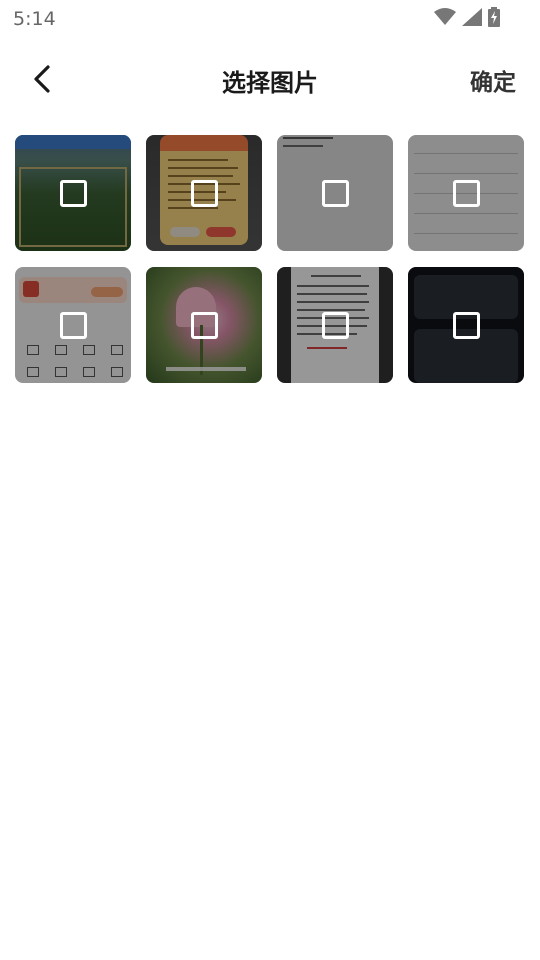 The height and width of the screenshot is (960, 540). Describe the element at coordinates (270, 83) in the screenshot. I see `page-title: 选择图片` at that location.